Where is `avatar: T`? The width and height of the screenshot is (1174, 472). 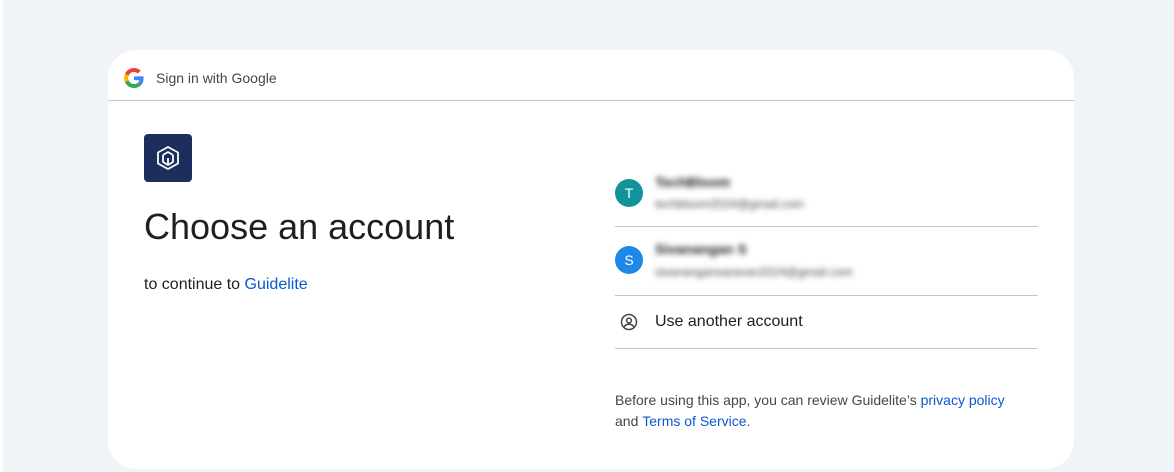
avatar: T is located at coordinates (629, 193).